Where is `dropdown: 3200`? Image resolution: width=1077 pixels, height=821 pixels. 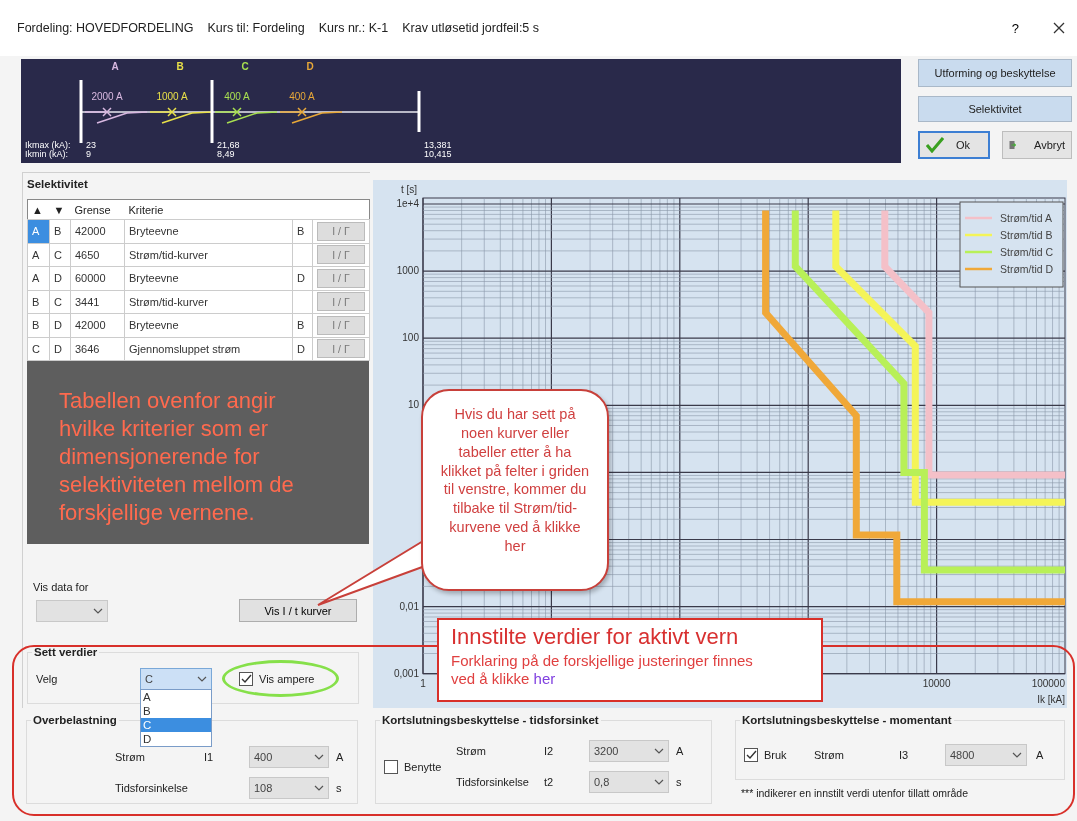
dropdown: 3200 is located at coordinates (629, 751).